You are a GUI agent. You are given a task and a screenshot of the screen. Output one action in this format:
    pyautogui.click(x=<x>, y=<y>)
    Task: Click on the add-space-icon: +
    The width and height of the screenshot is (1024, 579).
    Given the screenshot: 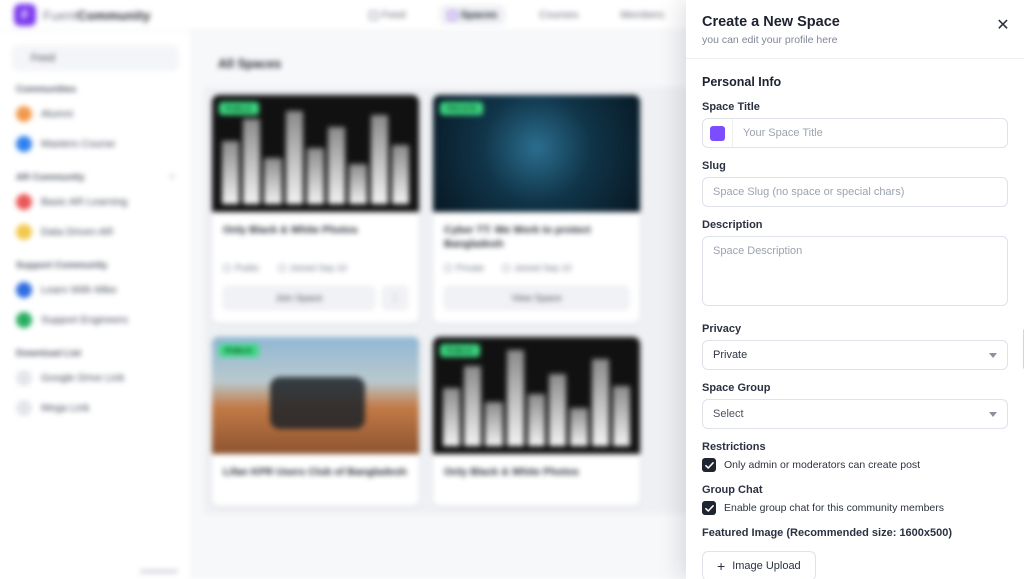 What is the action you would take?
    pyautogui.click(x=172, y=177)
    